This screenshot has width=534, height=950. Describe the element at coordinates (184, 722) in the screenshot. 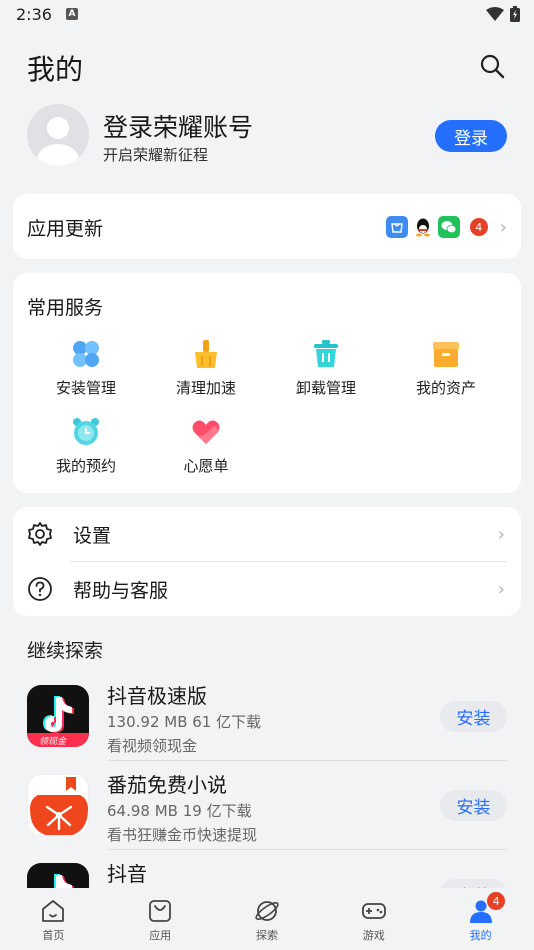

I see `app-meta: 130.92 MB 61 亿下载` at that location.